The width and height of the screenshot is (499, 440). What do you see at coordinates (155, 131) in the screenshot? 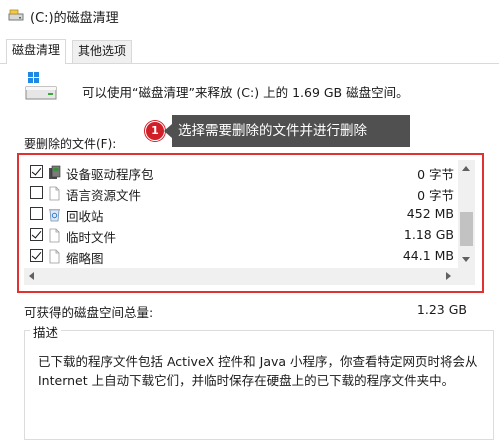
I see `callout-step-badge: 1` at bounding box center [155, 131].